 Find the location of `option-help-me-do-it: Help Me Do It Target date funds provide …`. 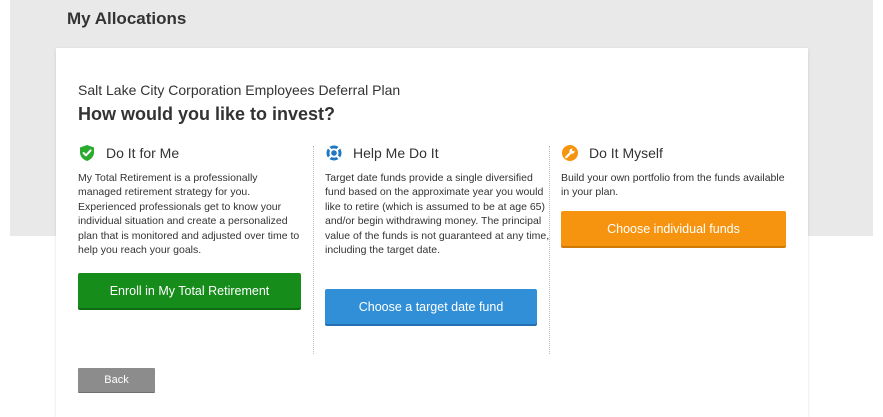

option-help-me-do-it: Help Me Do It Target date funds provide … is located at coordinates (437, 233).